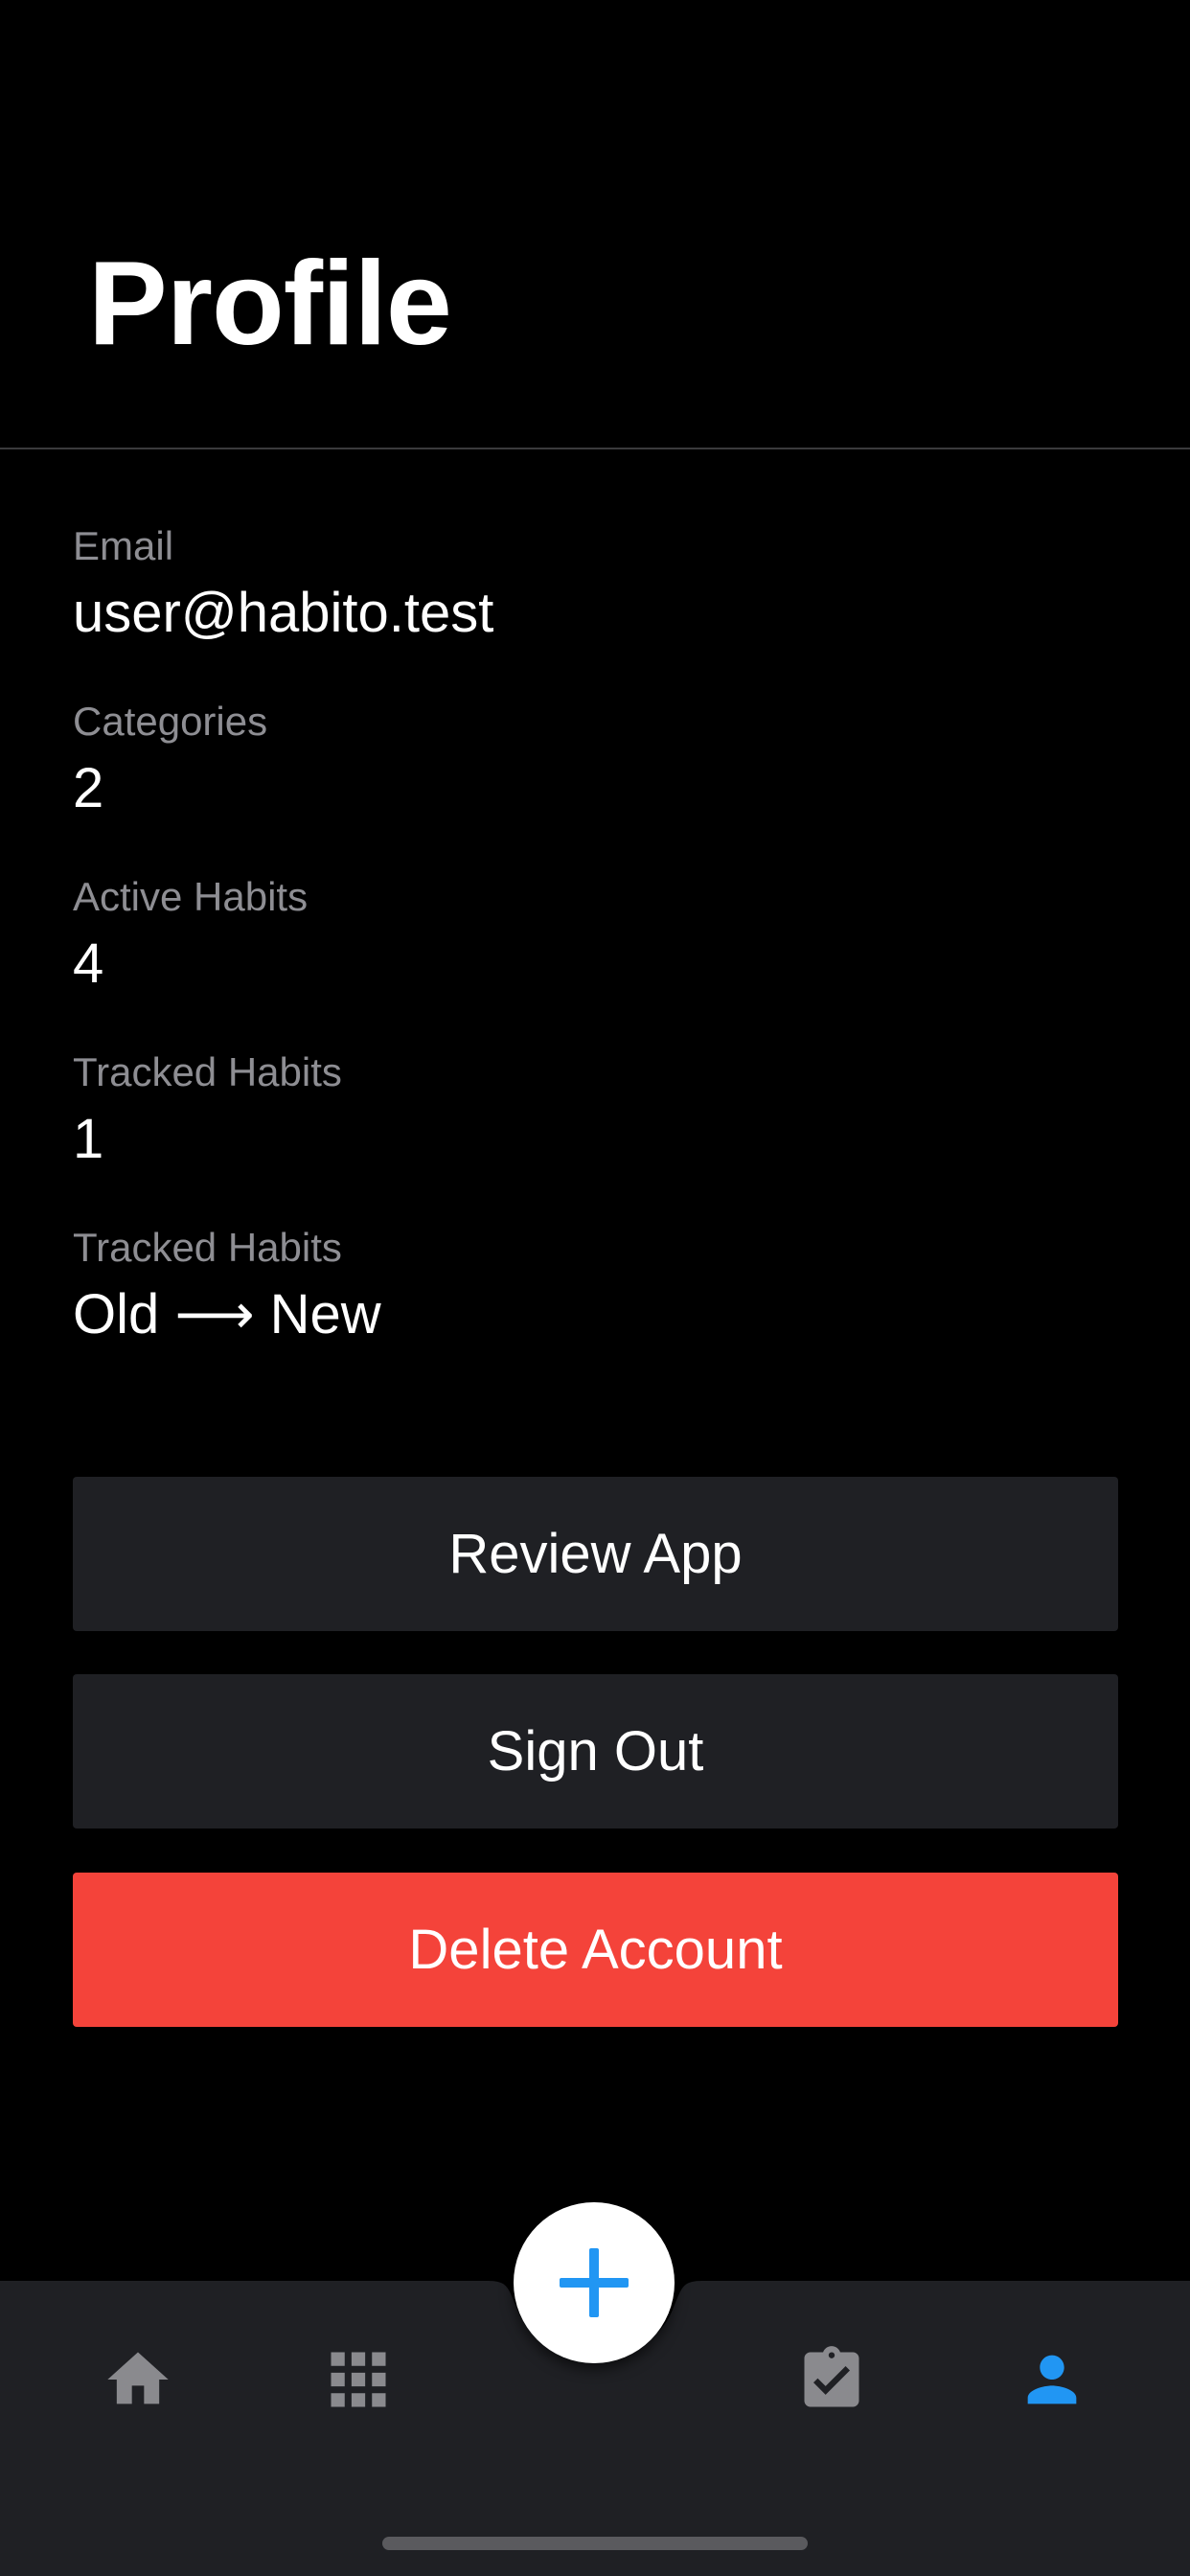 This screenshot has width=1190, height=2576. I want to click on add-habit-button, so click(594, 2282).